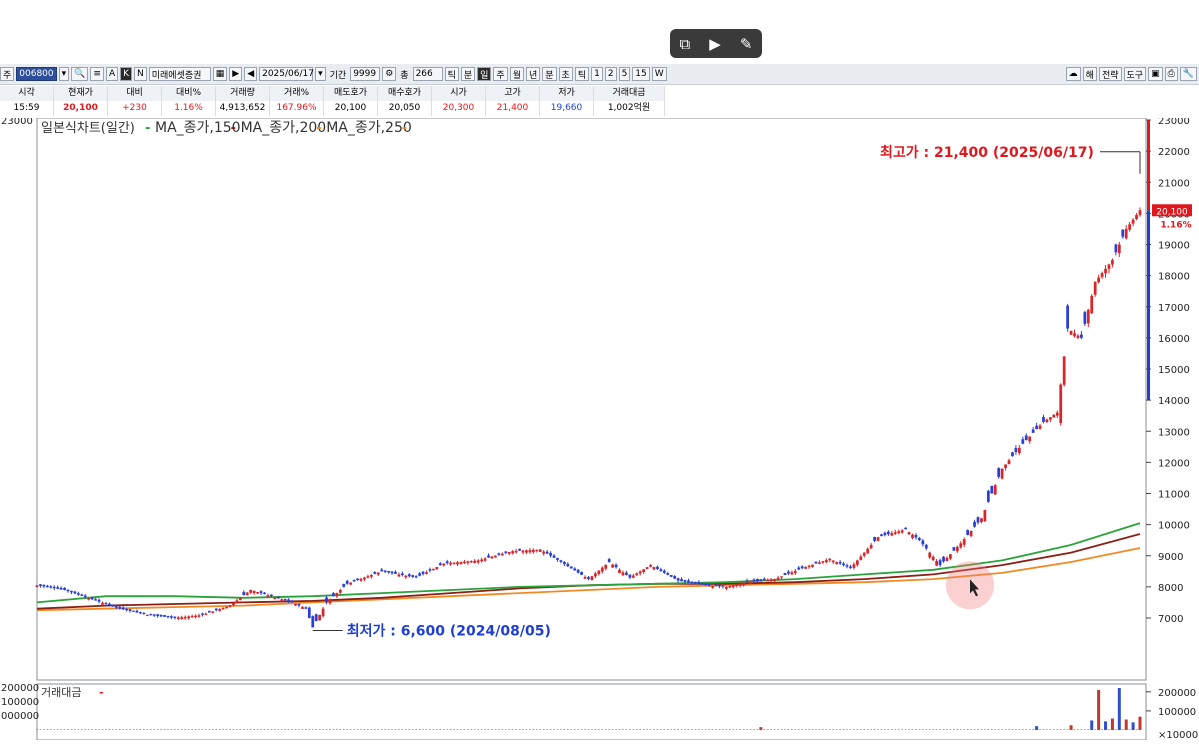 The height and width of the screenshot is (744, 1199). I want to click on info-value-11: 1,002억원, so click(629, 108).